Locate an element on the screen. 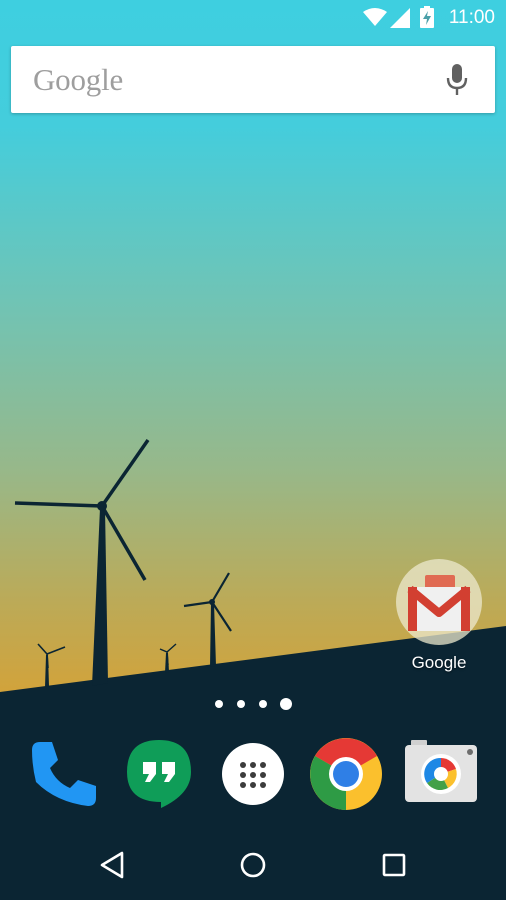 Image resolution: width=506 pixels, height=900 pixels. navigation-bar is located at coordinates (253, 865).